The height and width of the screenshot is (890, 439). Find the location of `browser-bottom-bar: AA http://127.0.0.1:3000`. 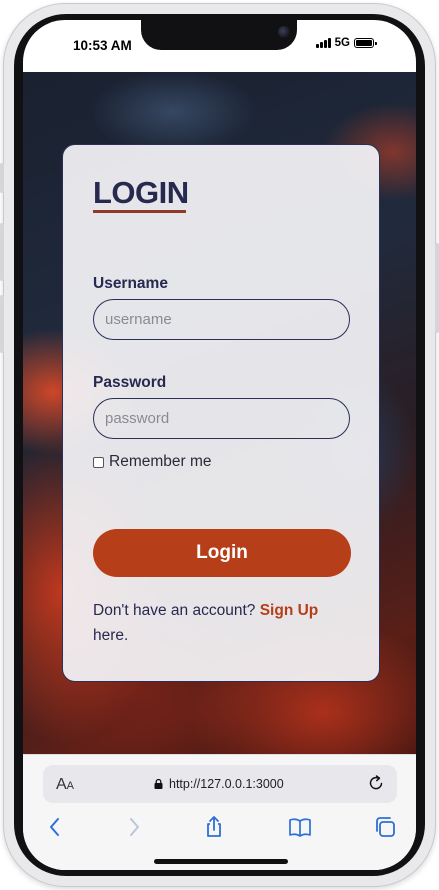

browser-bottom-bar: AA http://127.0.0.1:3000 is located at coordinates (219, 812).